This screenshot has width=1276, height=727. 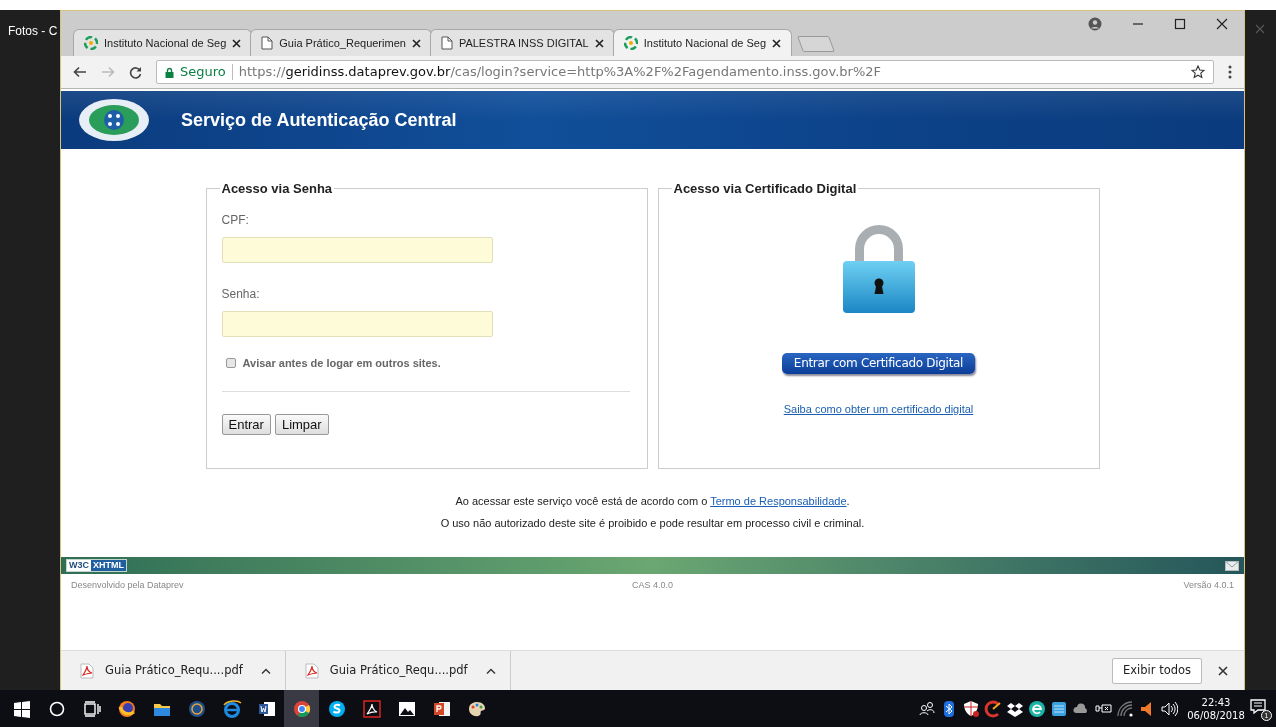 I want to click on clock-date: 06/08/2018, so click(x=1216, y=715).